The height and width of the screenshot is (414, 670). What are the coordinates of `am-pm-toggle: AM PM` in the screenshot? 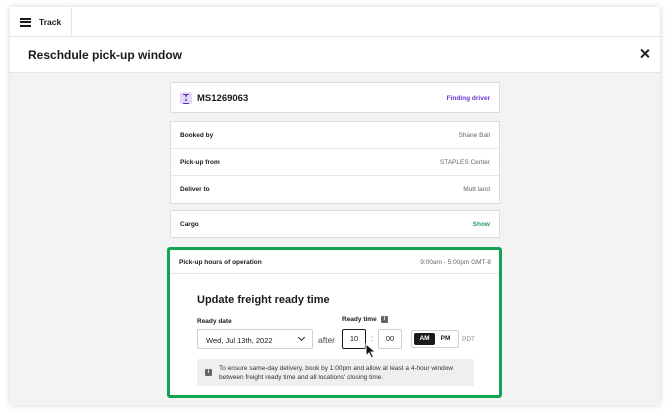 It's located at (435, 339).